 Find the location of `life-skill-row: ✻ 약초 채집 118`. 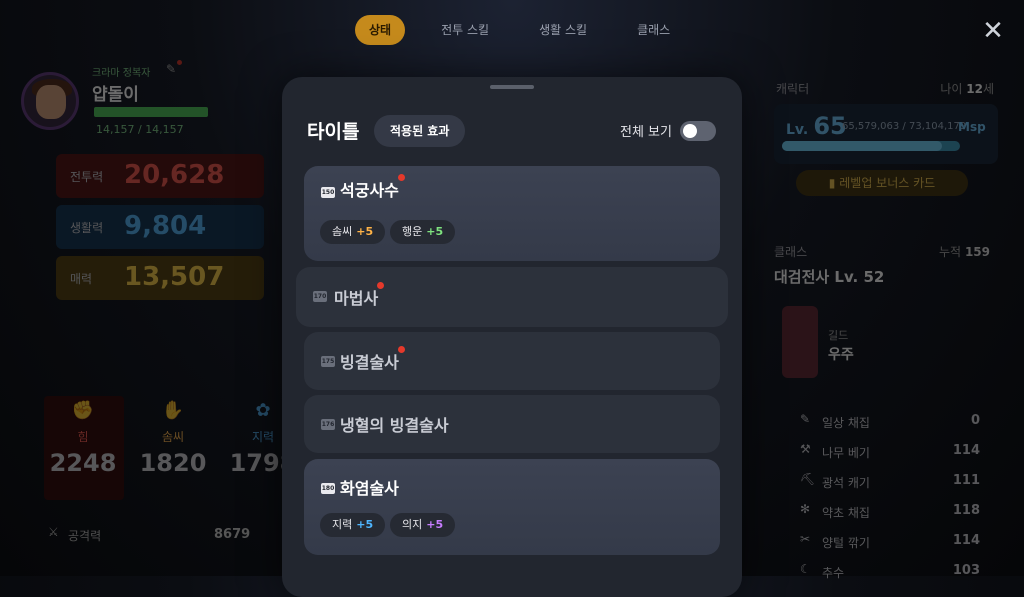

life-skill-row: ✻ 약초 채집 118 is located at coordinates (890, 512).